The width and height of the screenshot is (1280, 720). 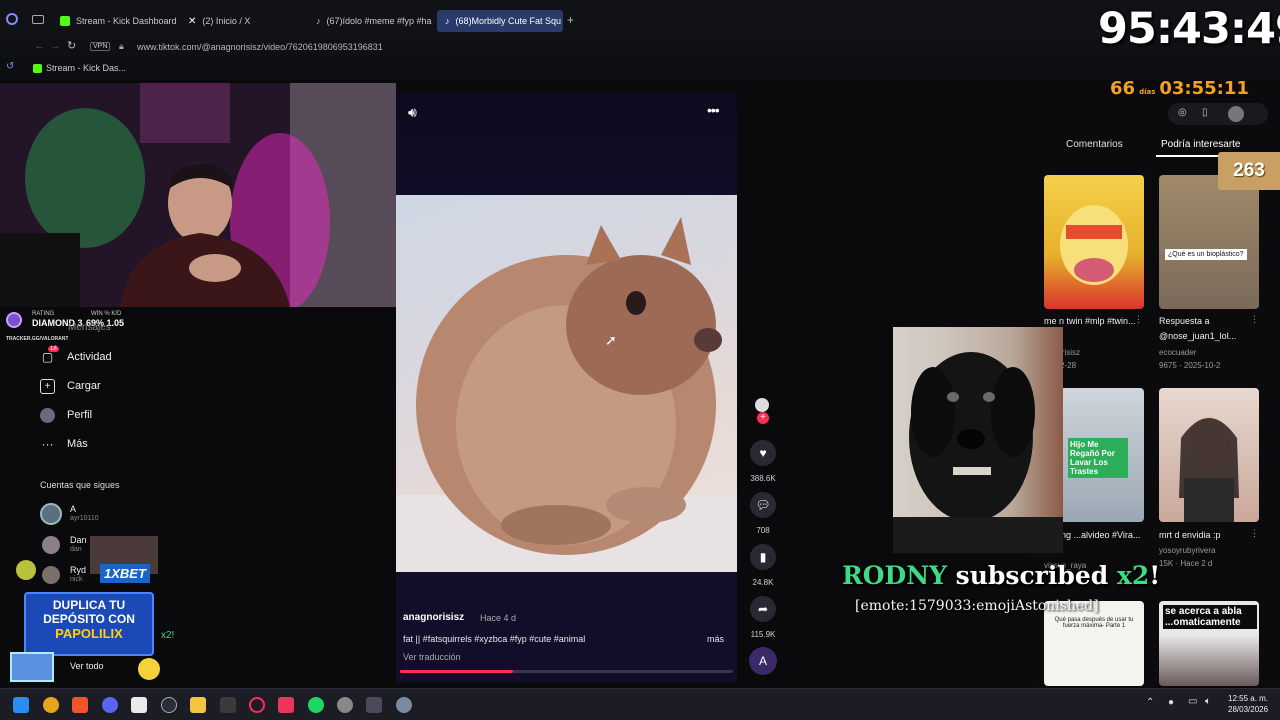 What do you see at coordinates (763, 661) in the screenshot?
I see `sound-avatar-button: A` at bounding box center [763, 661].